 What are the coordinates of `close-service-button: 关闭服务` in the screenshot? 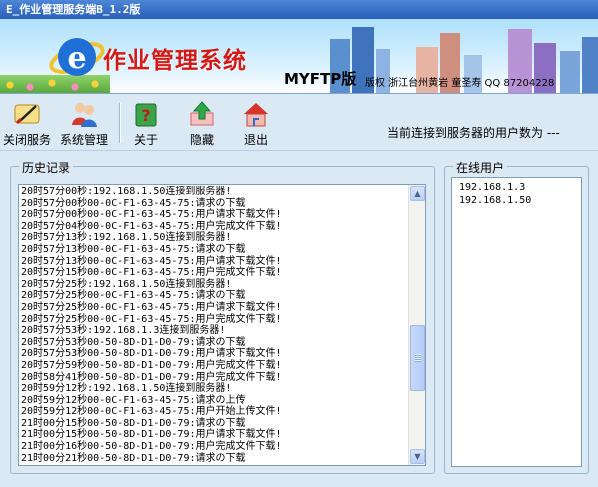 It's located at (27, 124).